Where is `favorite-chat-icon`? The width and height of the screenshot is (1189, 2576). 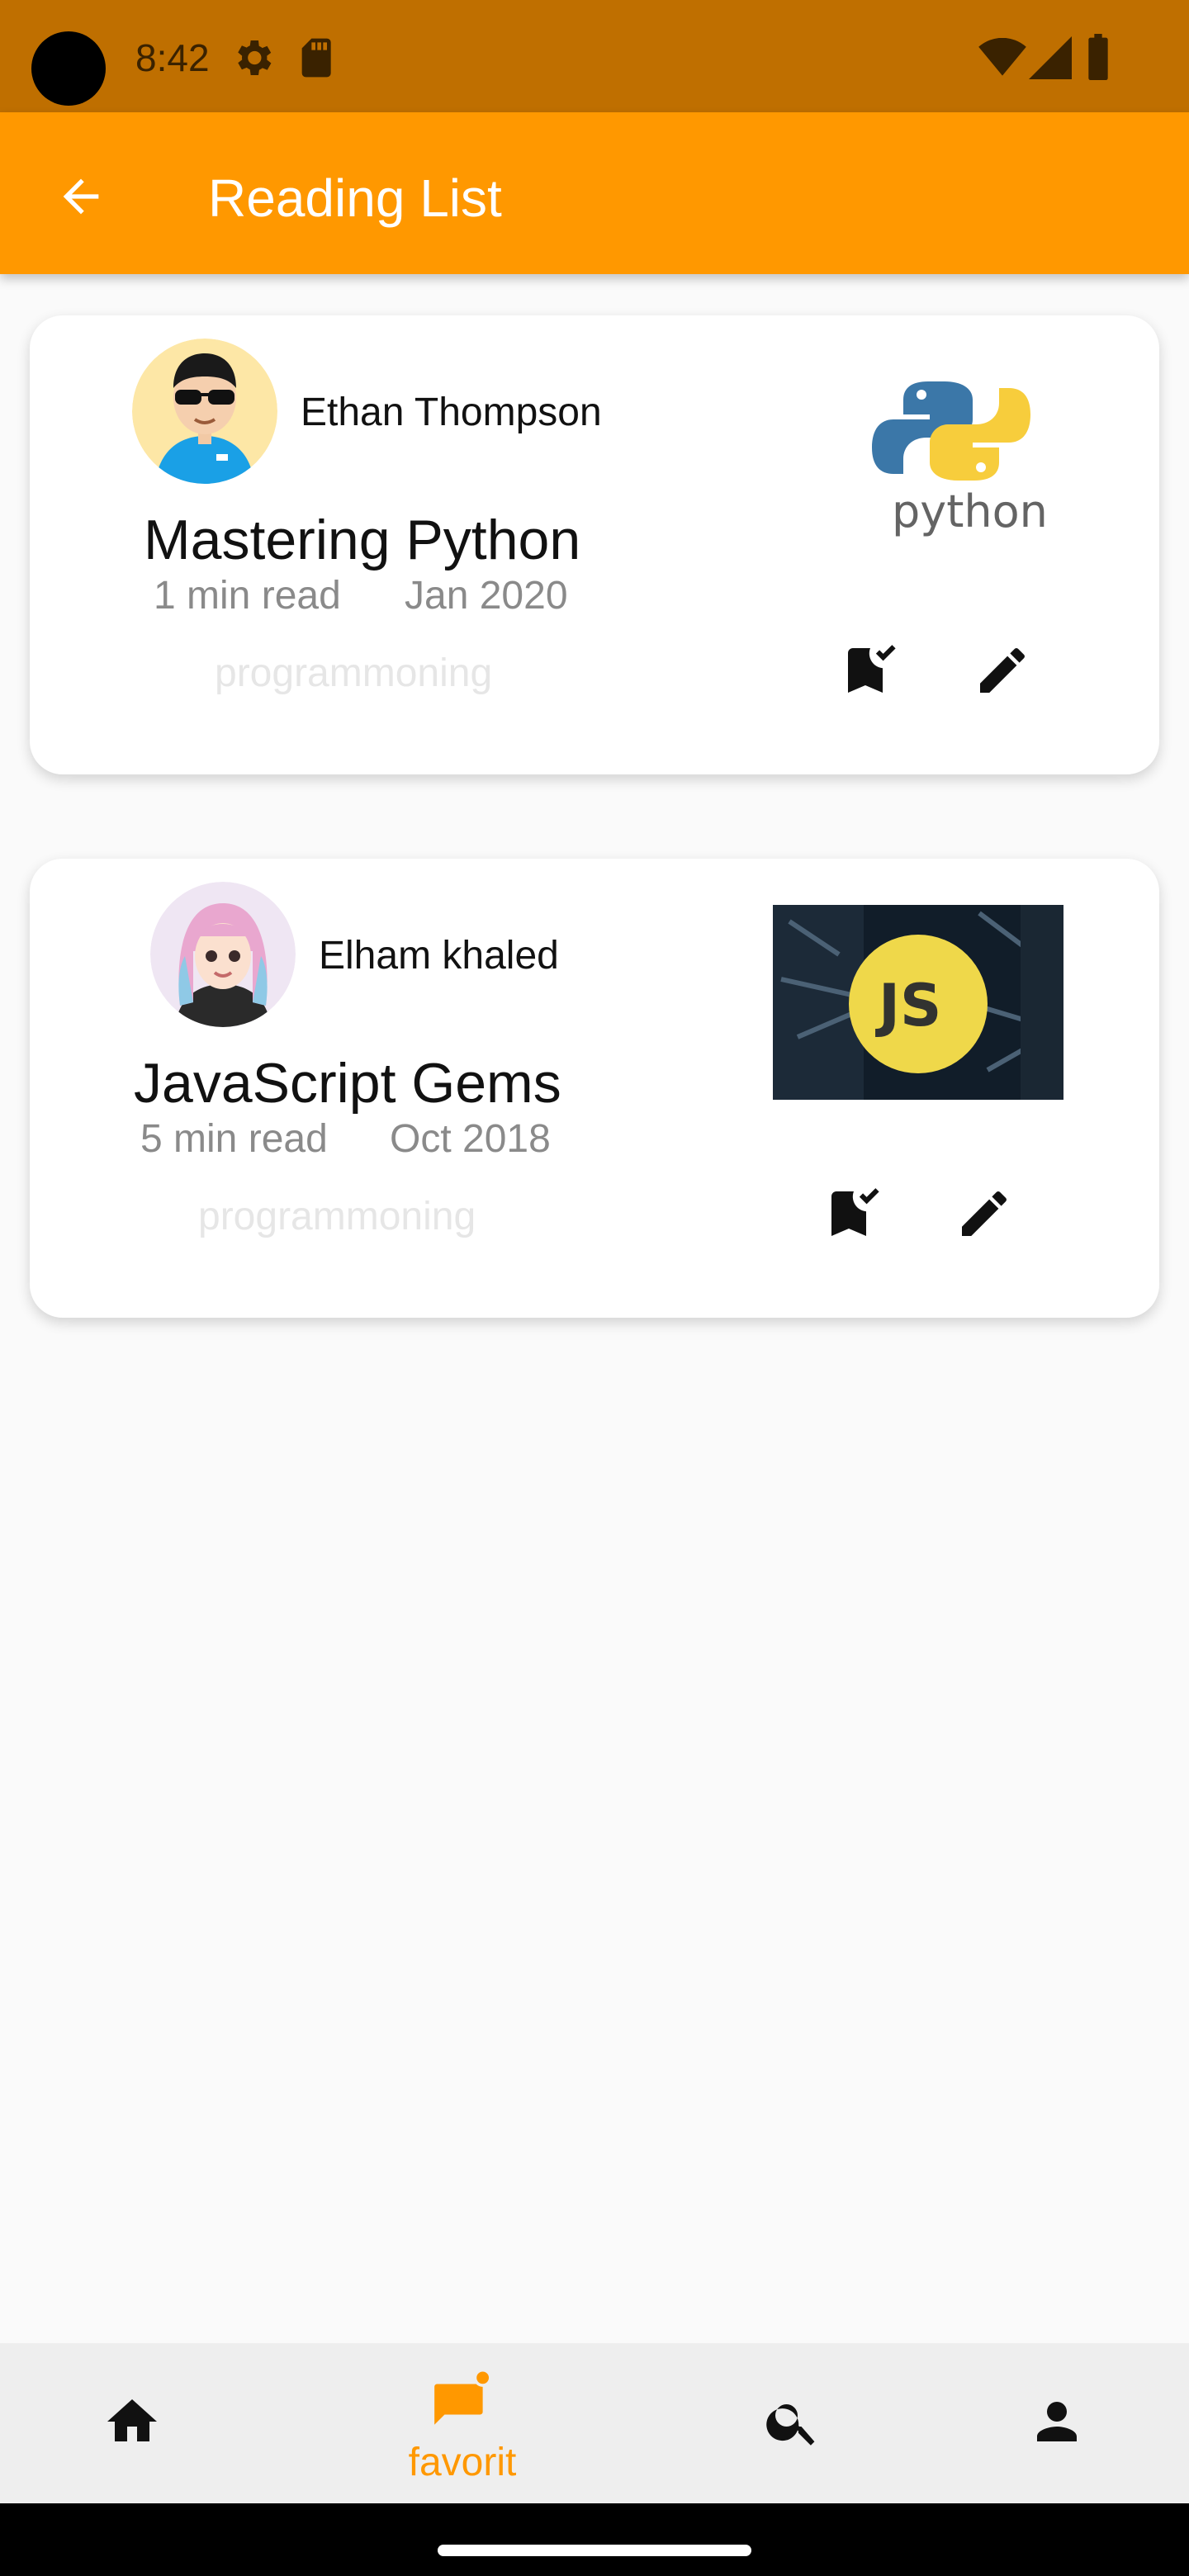 favorite-chat-icon is located at coordinates (462, 2401).